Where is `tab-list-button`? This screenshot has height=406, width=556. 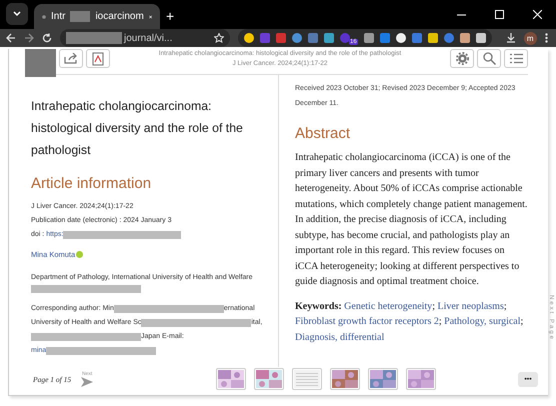 tab-list-button is located at coordinates (17, 14).